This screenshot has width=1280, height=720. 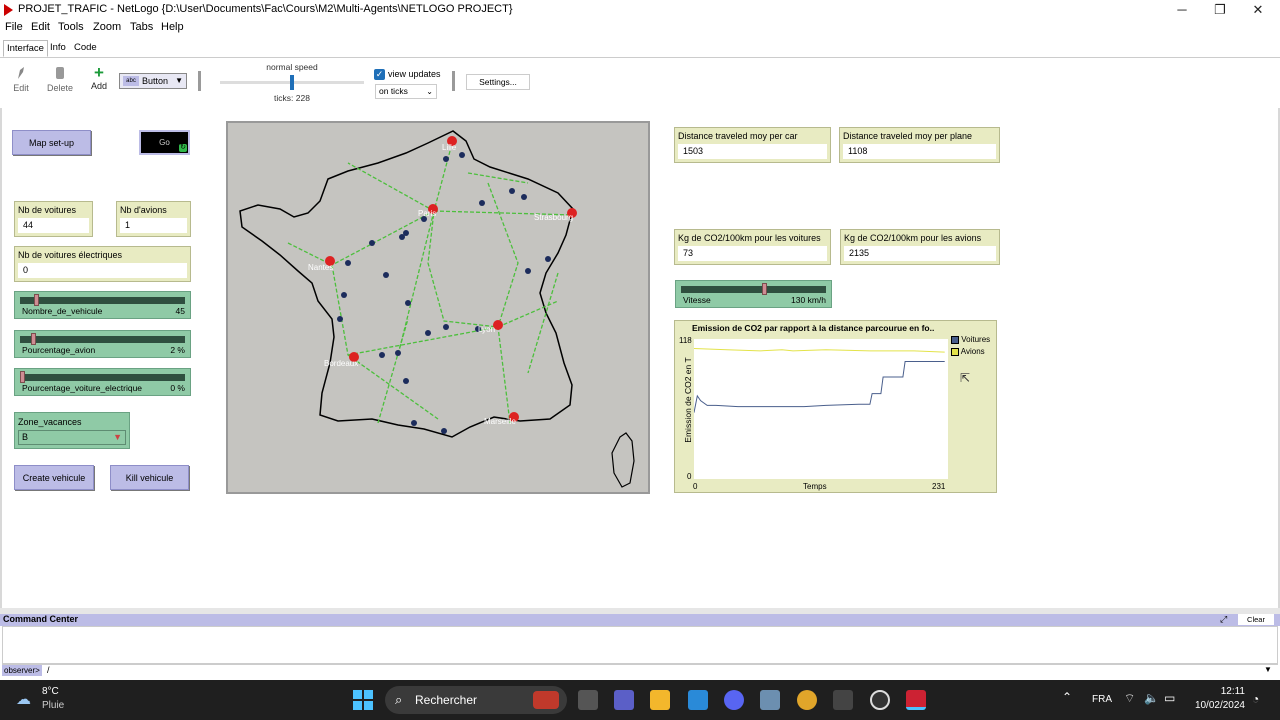 I want to click on slider-track, so click(x=102, y=377).